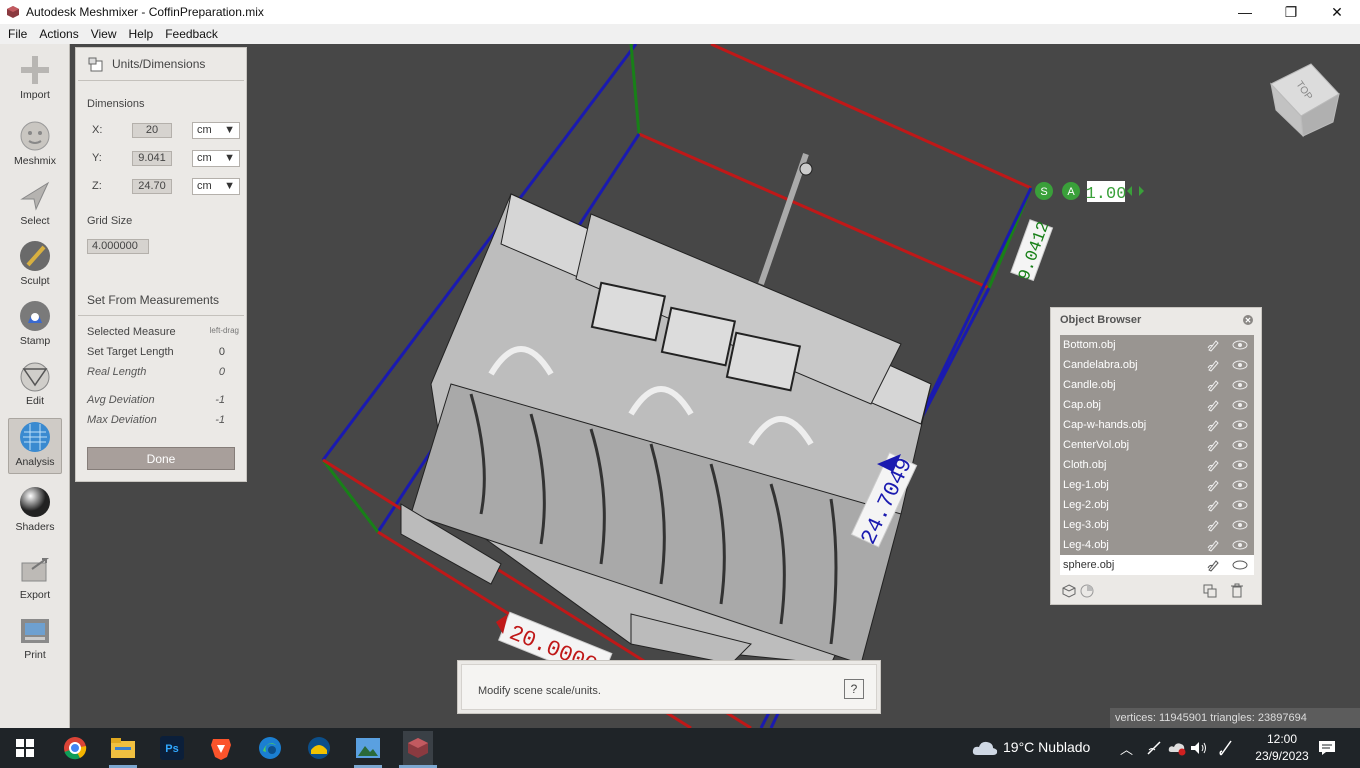 The height and width of the screenshot is (768, 1360). What do you see at coordinates (1157, 385) in the screenshot?
I see `object-row: Candle.obj` at bounding box center [1157, 385].